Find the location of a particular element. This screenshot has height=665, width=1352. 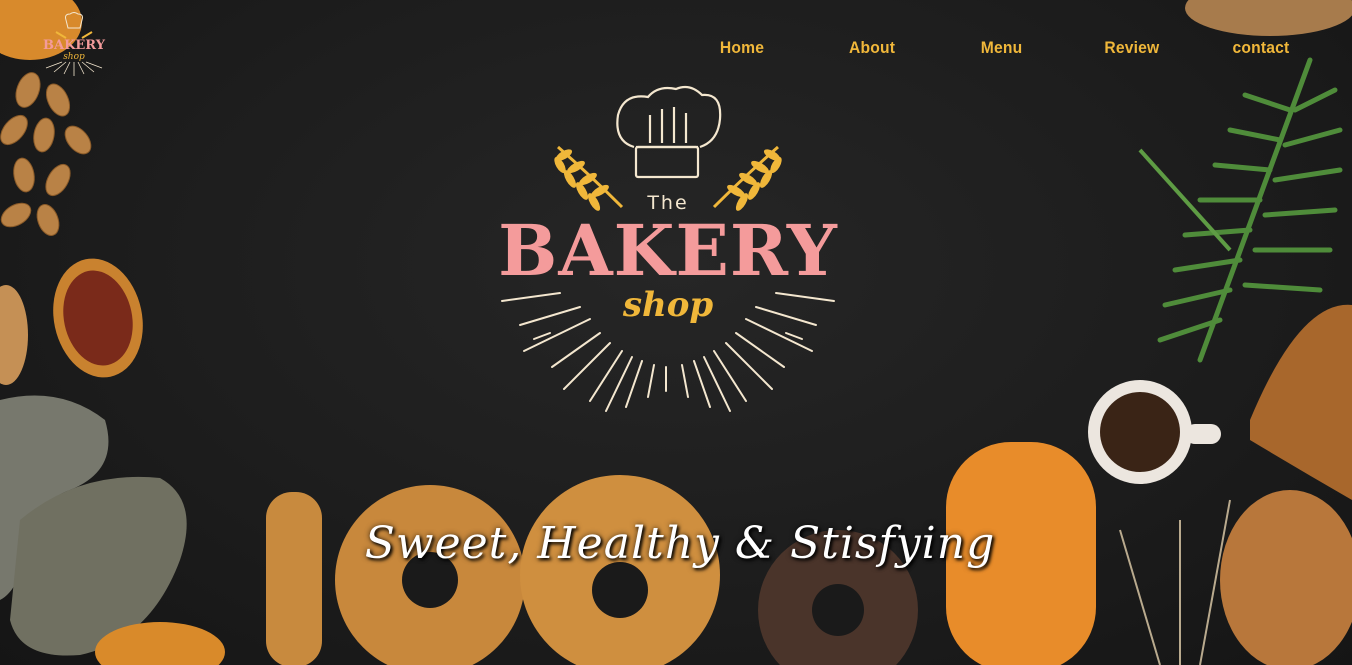

hero-tagline: Sweet, Healthy & Stisfying is located at coordinates (680, 543).